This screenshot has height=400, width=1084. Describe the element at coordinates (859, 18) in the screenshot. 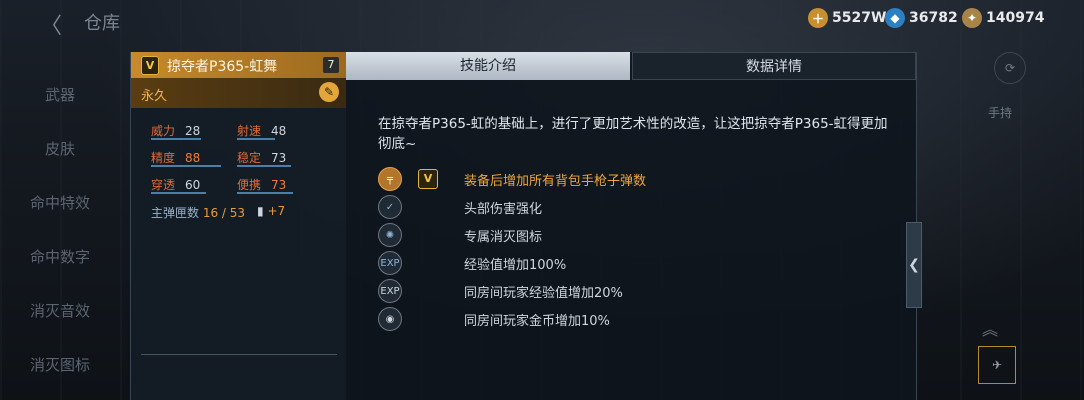

I see `currency-gold-value: 5527W` at that location.